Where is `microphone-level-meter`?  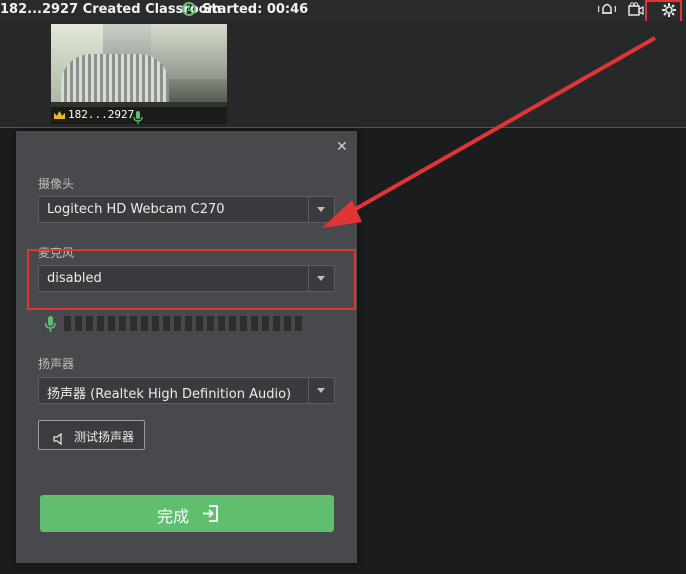
microphone-level-meter is located at coordinates (174, 326).